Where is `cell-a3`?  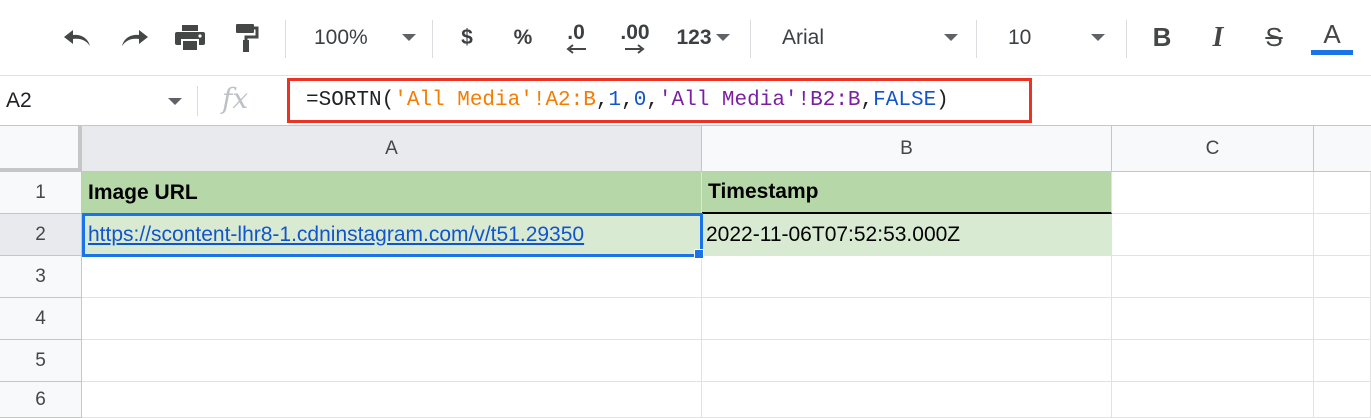 cell-a3 is located at coordinates (392, 277).